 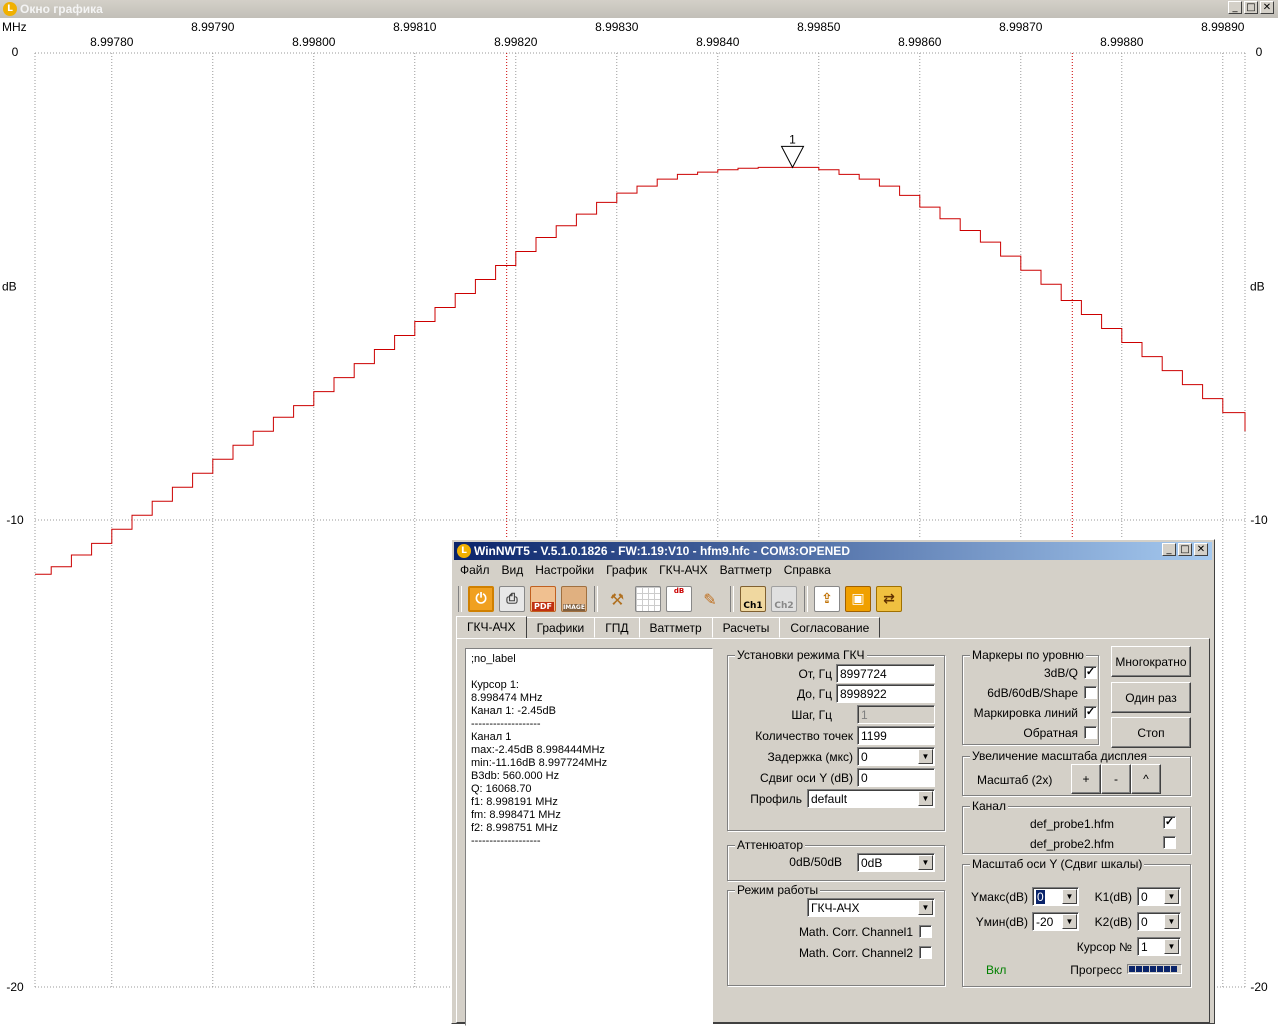 What do you see at coordinates (753, 599) in the screenshot?
I see `ch1-icon: Ch1` at bounding box center [753, 599].